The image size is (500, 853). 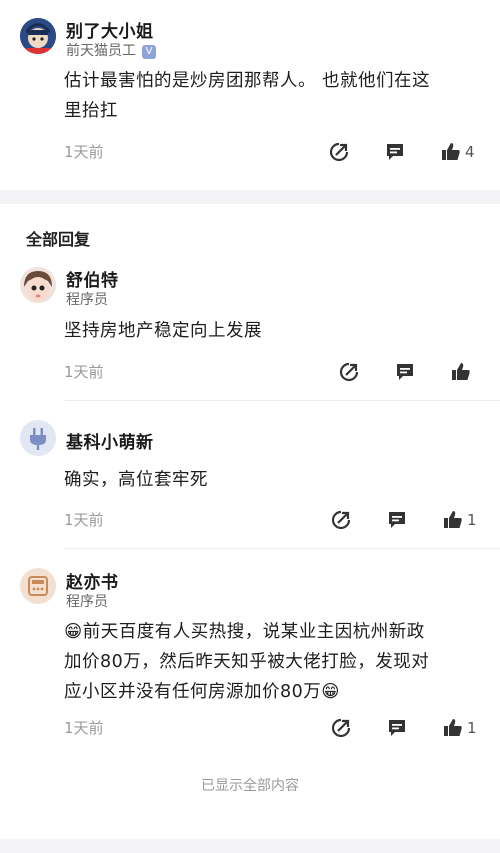 What do you see at coordinates (244, 632) in the screenshot?
I see `reply-line: 😁前天百度有人买热搜，说某业主因杭州新政` at bounding box center [244, 632].